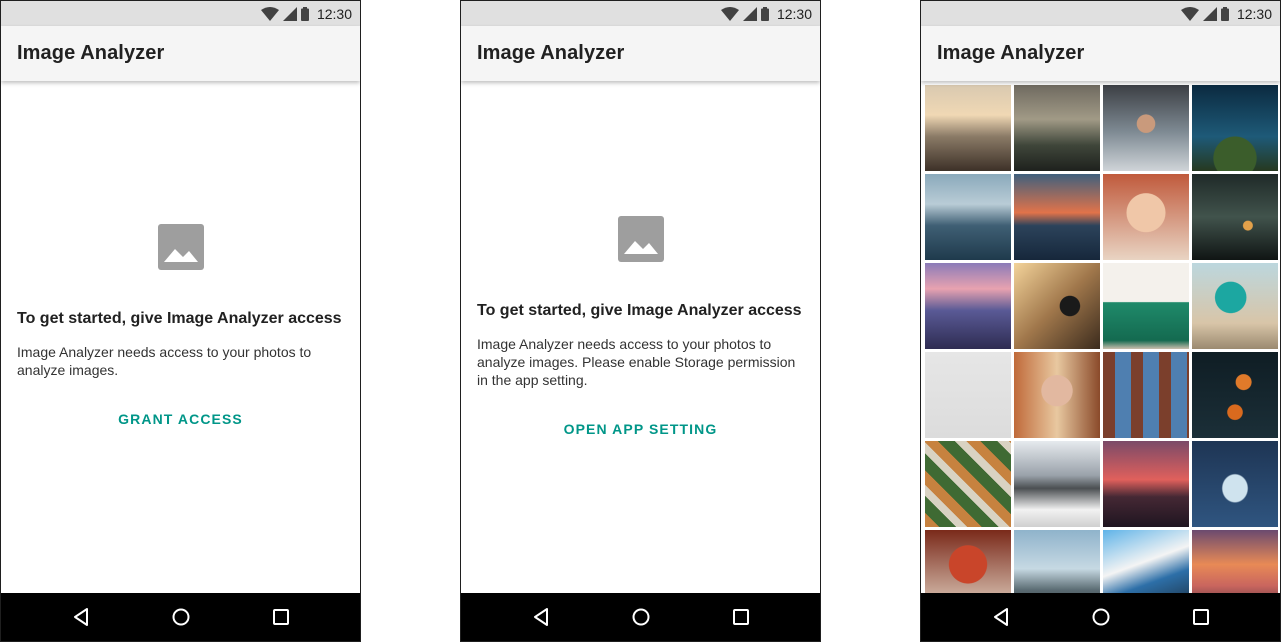  I want to click on photo-thumb-aerial-neighborhood, so click(968, 484).